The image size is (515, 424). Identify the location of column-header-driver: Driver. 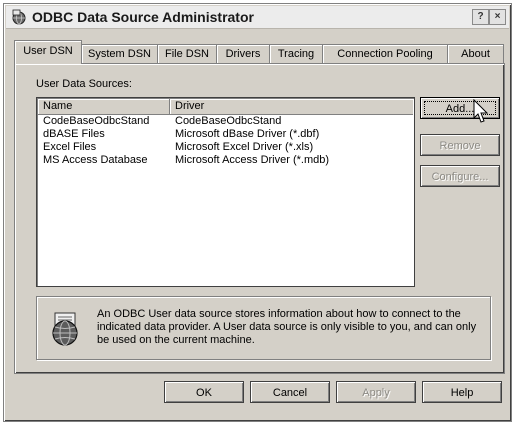
(291, 106).